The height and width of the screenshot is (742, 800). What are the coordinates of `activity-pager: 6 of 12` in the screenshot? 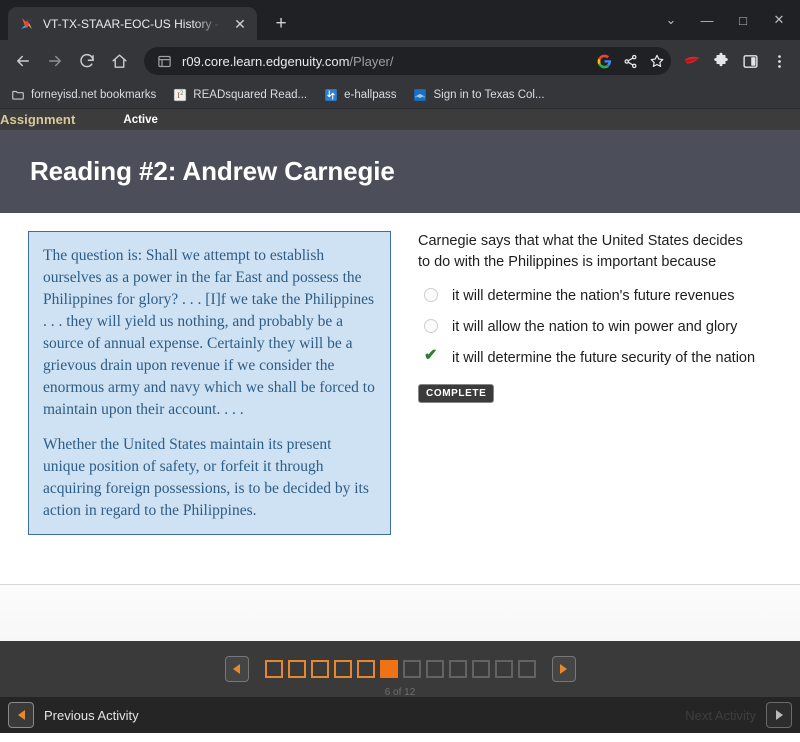 It's located at (400, 669).